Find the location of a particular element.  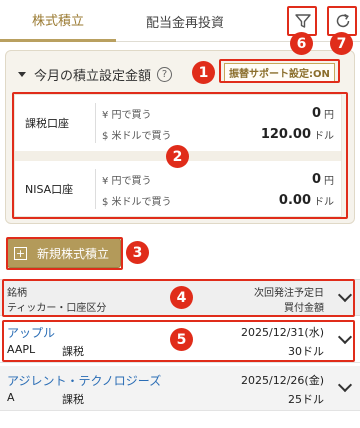

row-value: 120.00 is located at coordinates (285, 134).